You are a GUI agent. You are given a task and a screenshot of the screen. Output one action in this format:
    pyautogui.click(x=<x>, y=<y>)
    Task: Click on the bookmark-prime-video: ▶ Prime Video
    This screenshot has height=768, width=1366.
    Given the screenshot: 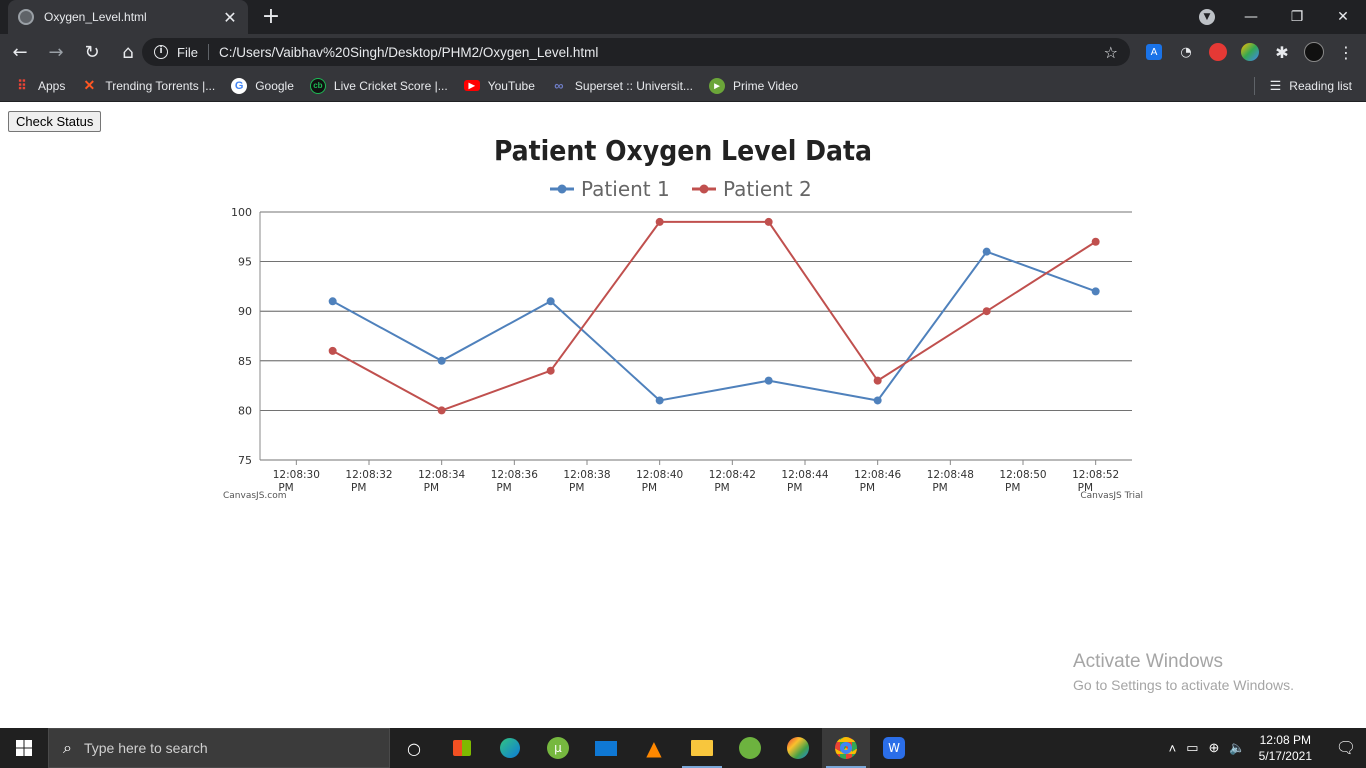 What is the action you would take?
    pyautogui.click(x=753, y=85)
    